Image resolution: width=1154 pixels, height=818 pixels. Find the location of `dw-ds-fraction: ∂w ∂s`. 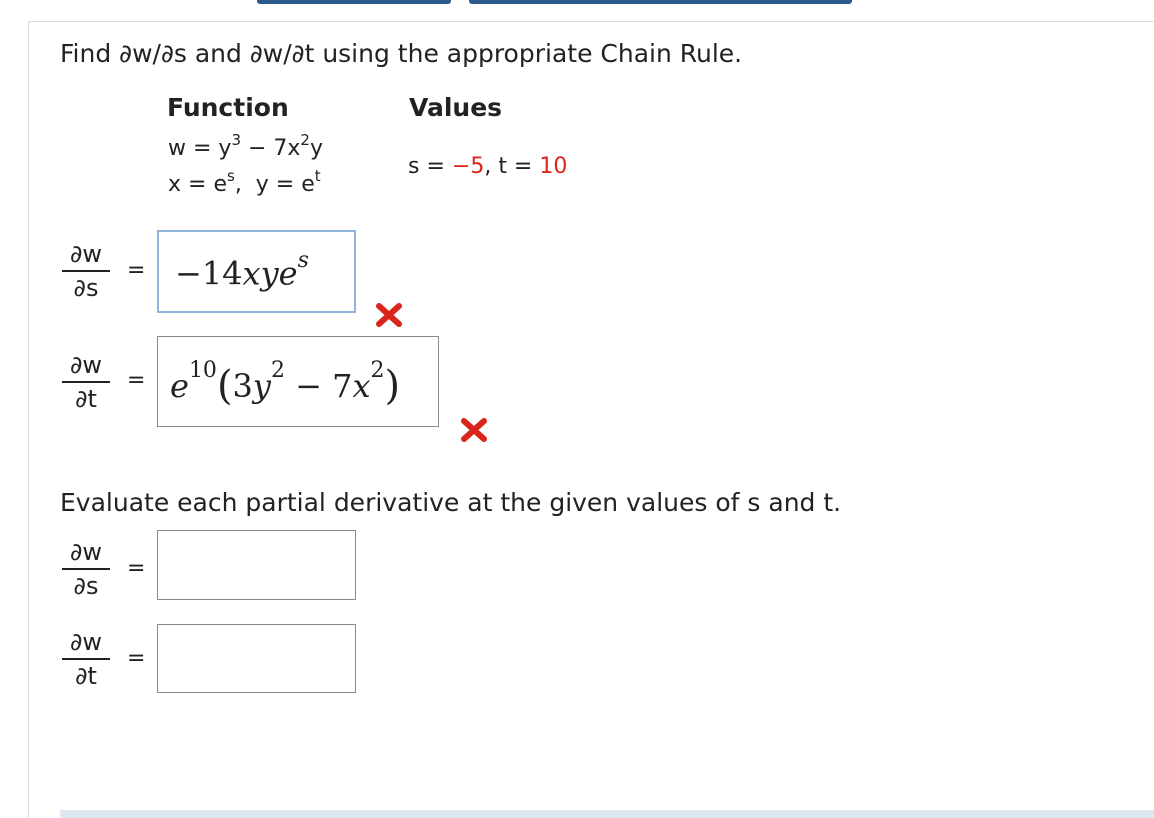

dw-ds-fraction: ∂w ∂s is located at coordinates (86, 271).